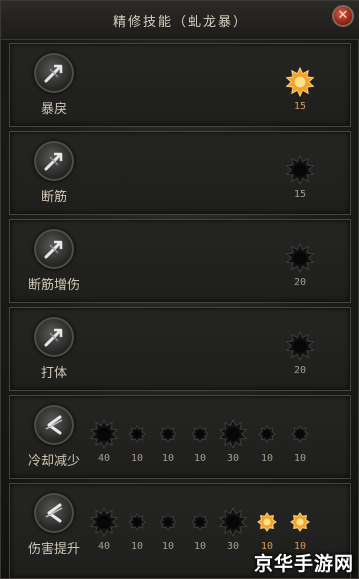 The width and height of the screenshot is (359, 579). What do you see at coordinates (180, 85) in the screenshot?
I see `skill-row: 暴戾 15` at bounding box center [180, 85].